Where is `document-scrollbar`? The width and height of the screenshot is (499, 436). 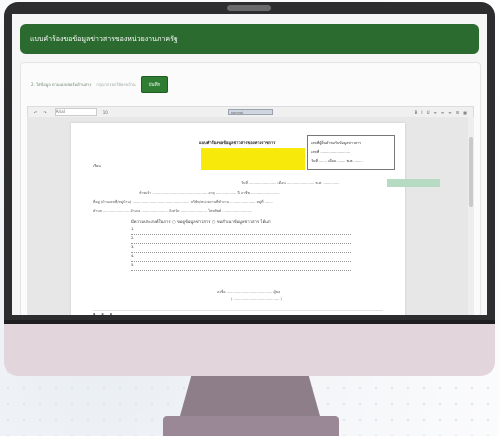 document-scrollbar is located at coordinates (471, 216).